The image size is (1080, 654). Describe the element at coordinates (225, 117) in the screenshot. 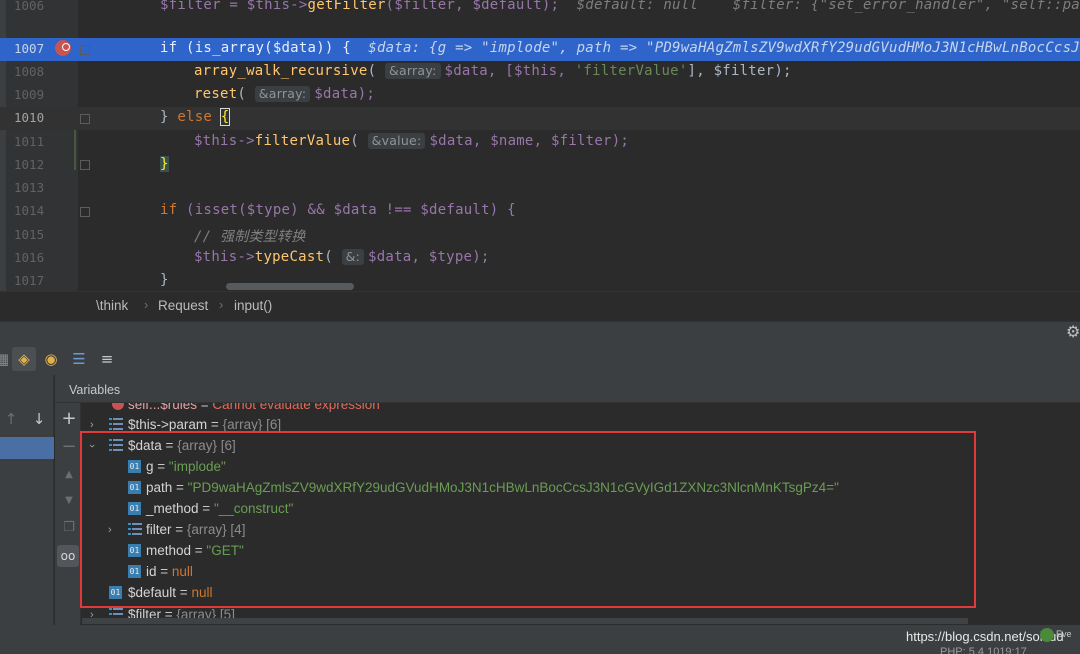

I see `matched-brace: {` at that location.